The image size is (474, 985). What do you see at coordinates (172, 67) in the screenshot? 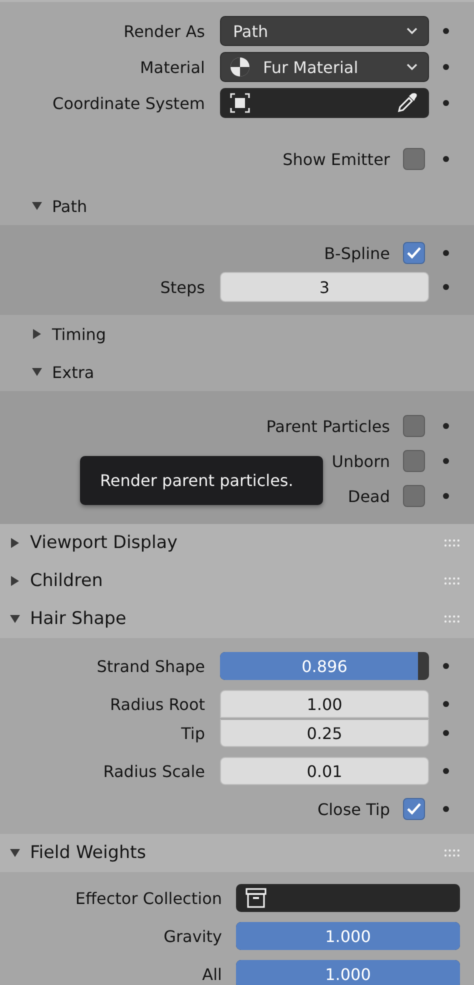
I see `field-label: Material` at bounding box center [172, 67].